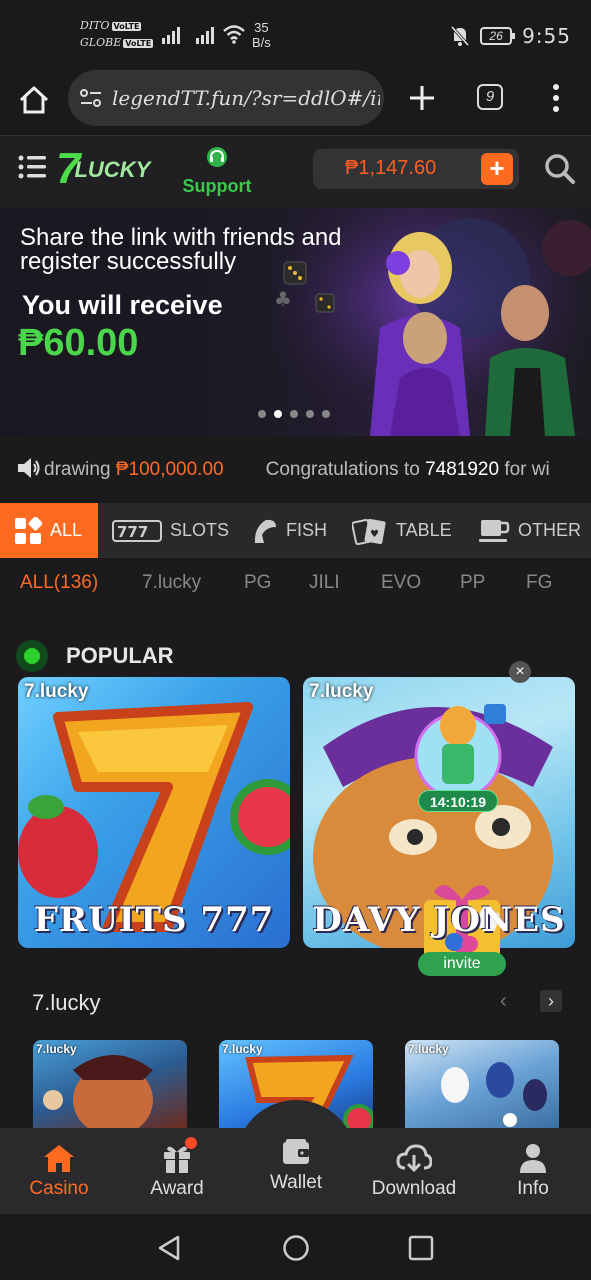  I want to click on game-title: FRUITS 777, so click(154, 920).